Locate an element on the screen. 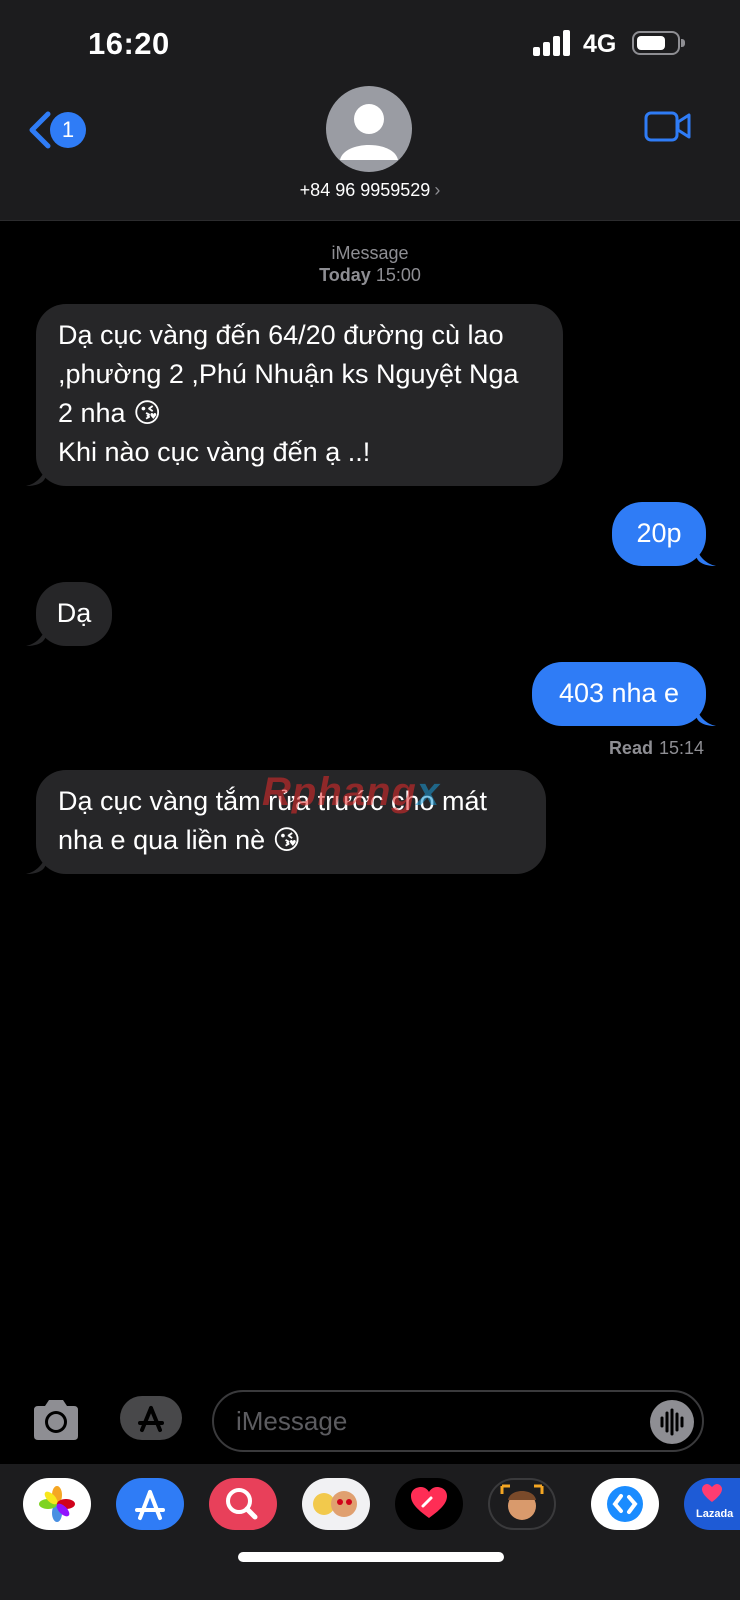 Image resolution: width=740 pixels, height=1600 pixels. search-images-icon is located at coordinates (243, 1504).